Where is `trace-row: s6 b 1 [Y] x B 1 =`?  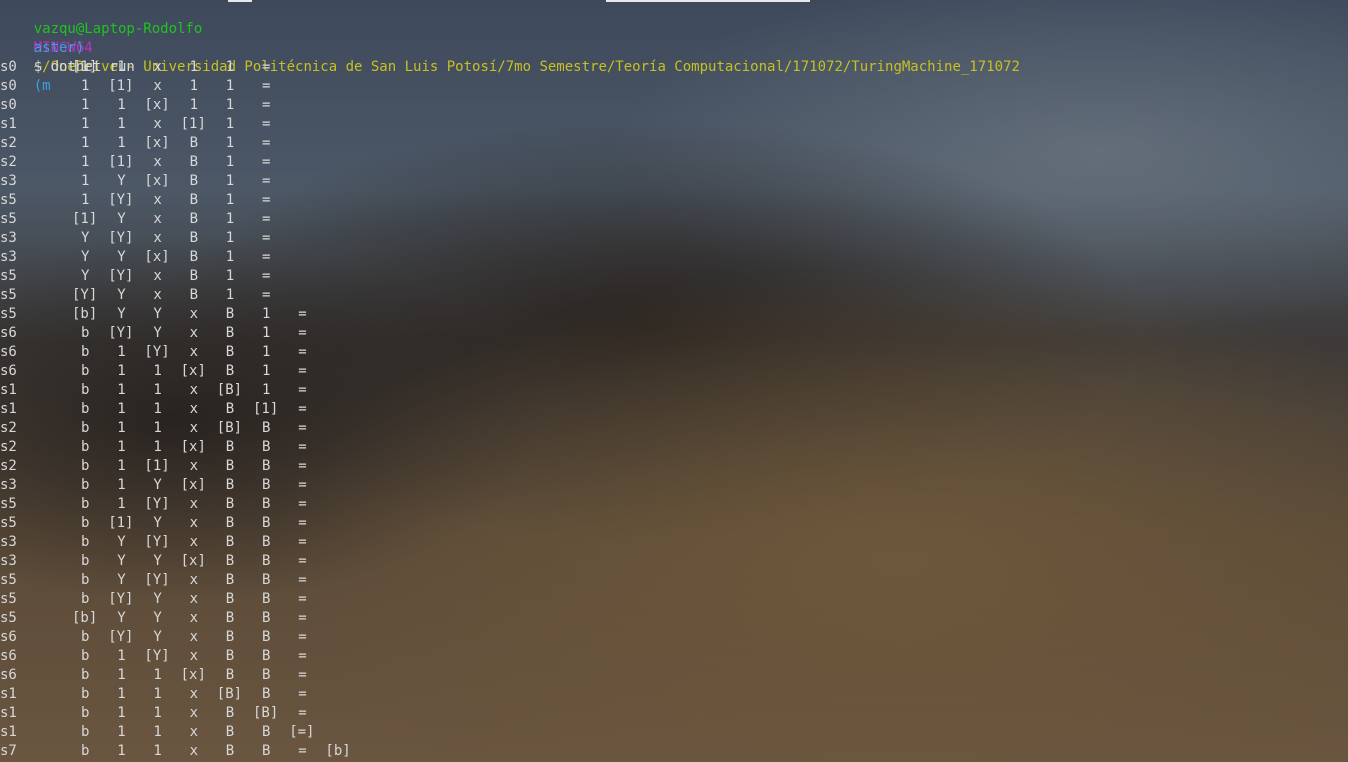 trace-row: s6 b 1 [Y] x B 1 = is located at coordinates (674, 352).